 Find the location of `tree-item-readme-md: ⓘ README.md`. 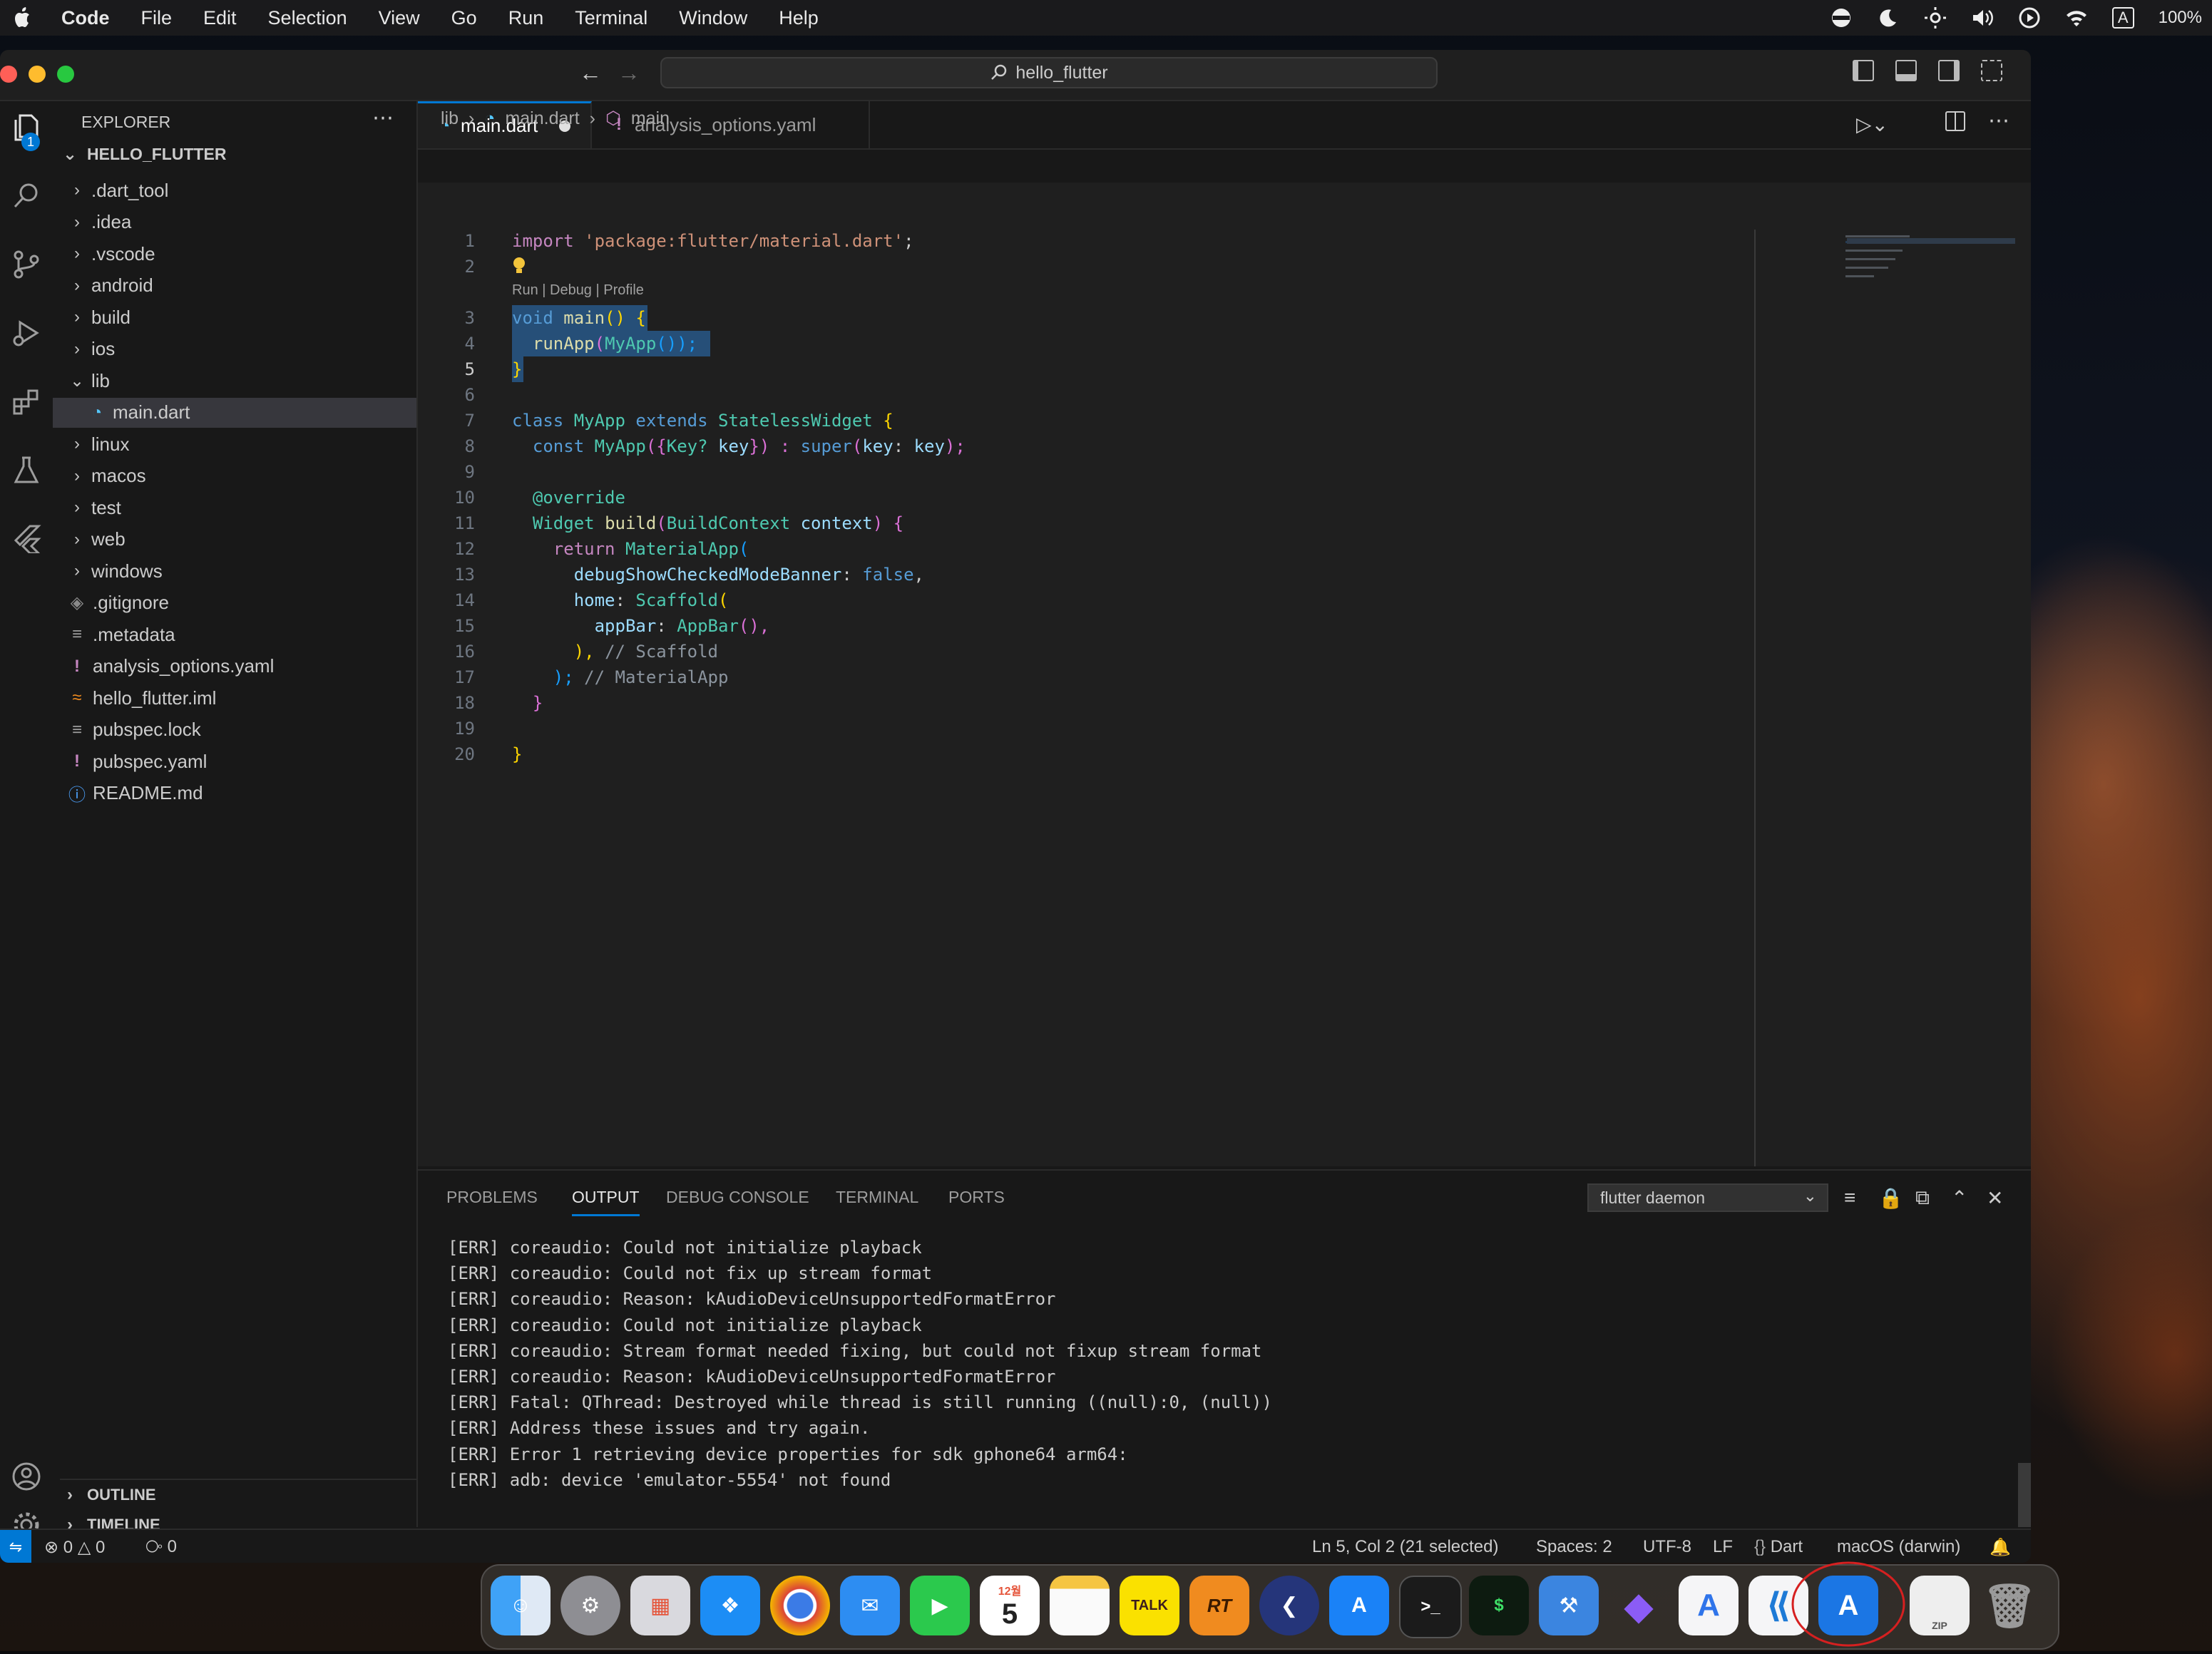

tree-item-readme-md: ⓘ README.md is located at coordinates (234, 794).